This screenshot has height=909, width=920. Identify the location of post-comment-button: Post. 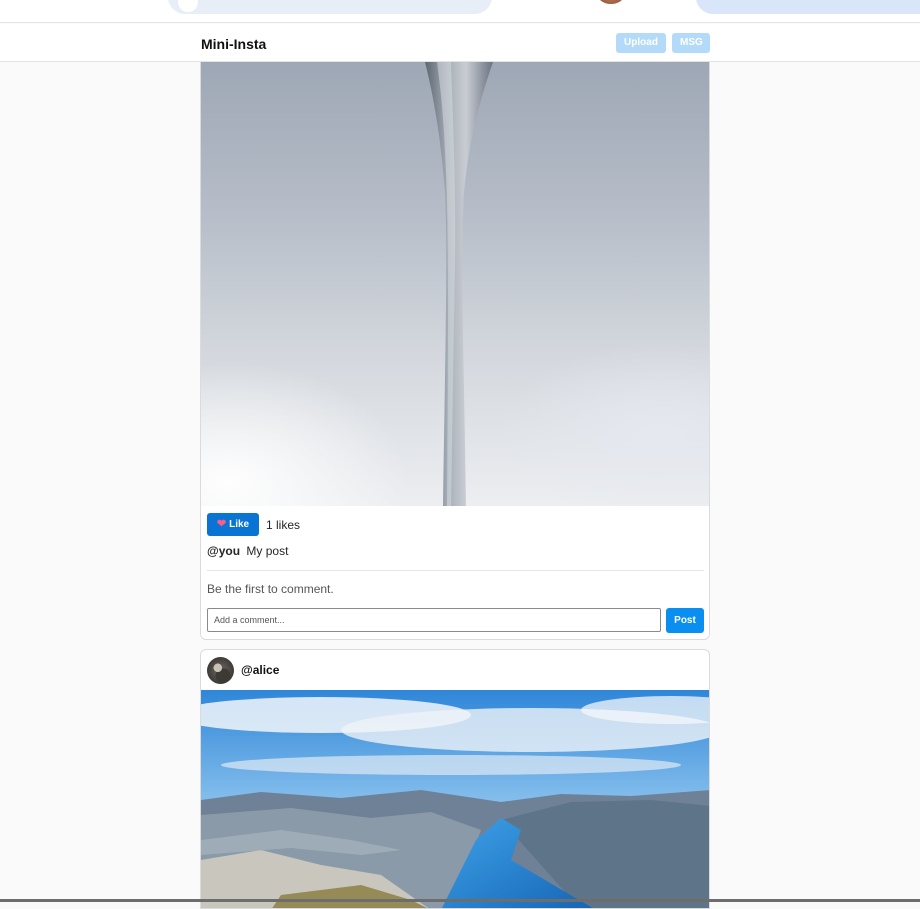
(685, 620).